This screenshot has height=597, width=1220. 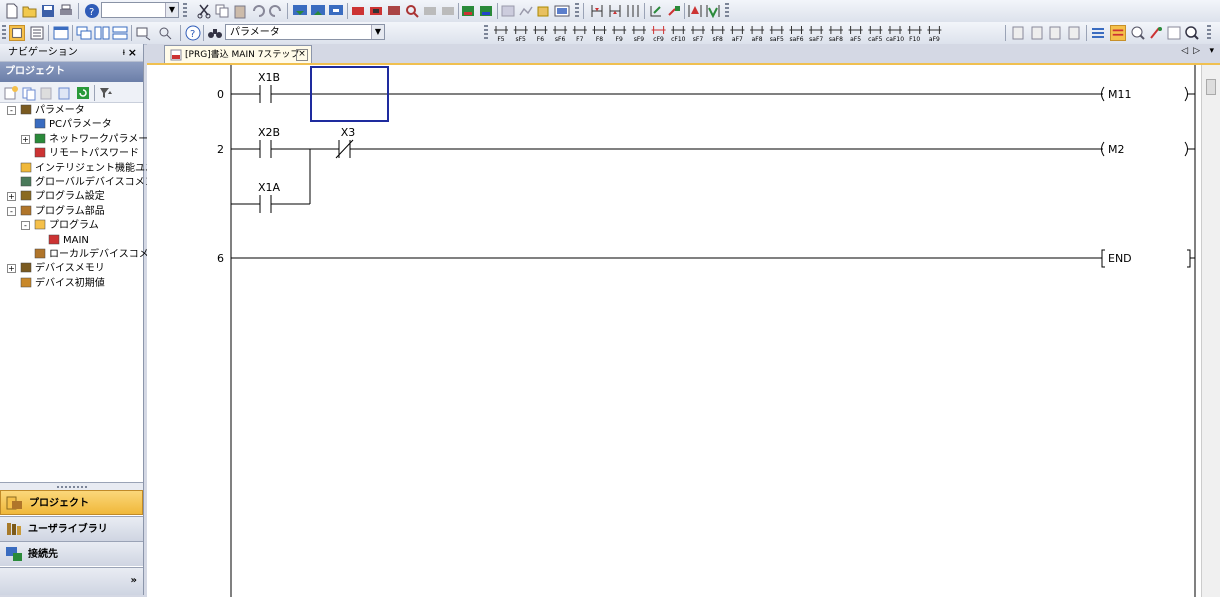 I want to click on copy-data-icon, so click(x=29, y=93).